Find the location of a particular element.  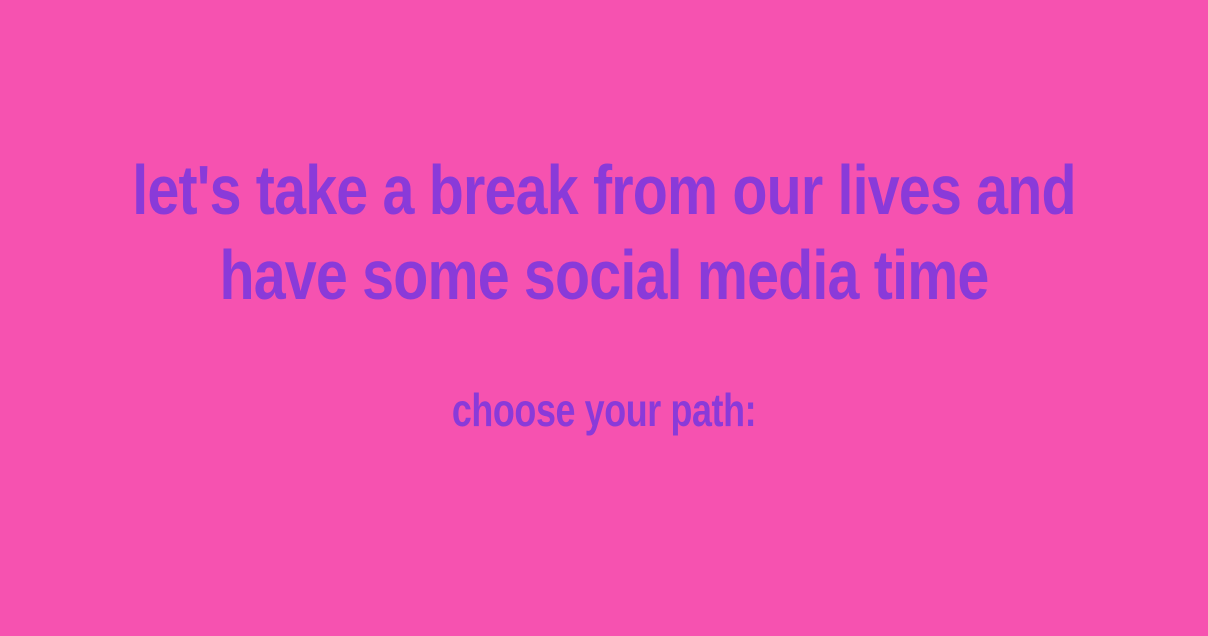

headline-line-2: have some social media time is located at coordinates (604, 275).